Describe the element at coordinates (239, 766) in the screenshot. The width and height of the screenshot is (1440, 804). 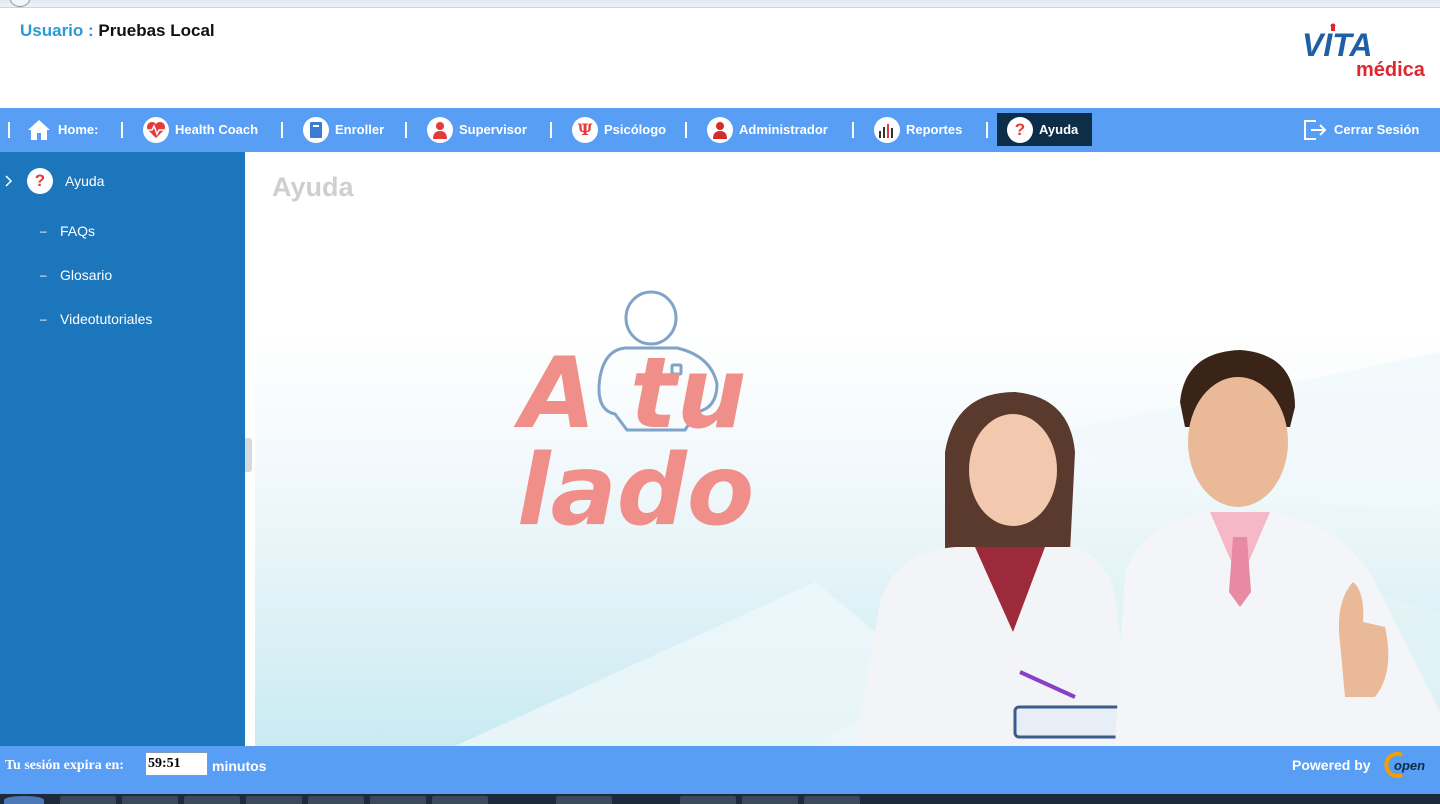
I see `minutes-label: minutos` at that location.